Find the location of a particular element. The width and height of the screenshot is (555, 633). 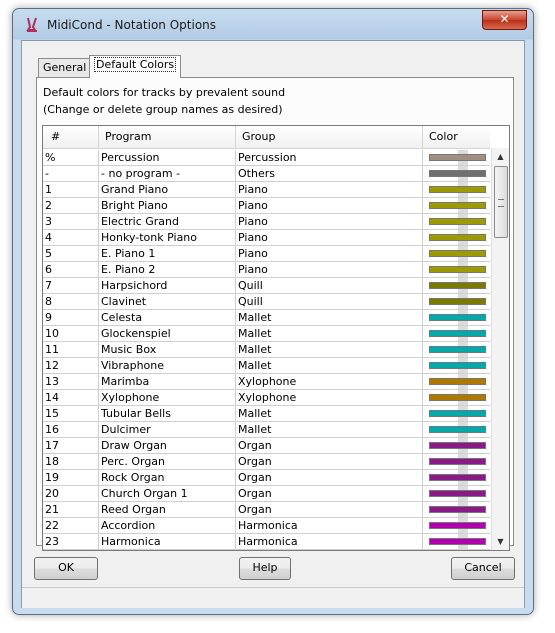

program-cell: Clavinet is located at coordinates (167, 301).